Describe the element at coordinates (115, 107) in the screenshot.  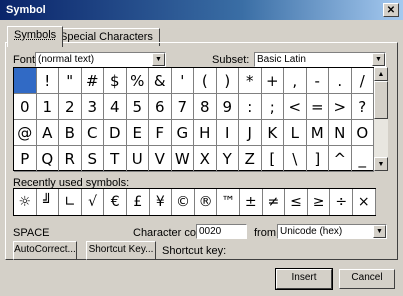
I see `symbol-cell: 4` at that location.